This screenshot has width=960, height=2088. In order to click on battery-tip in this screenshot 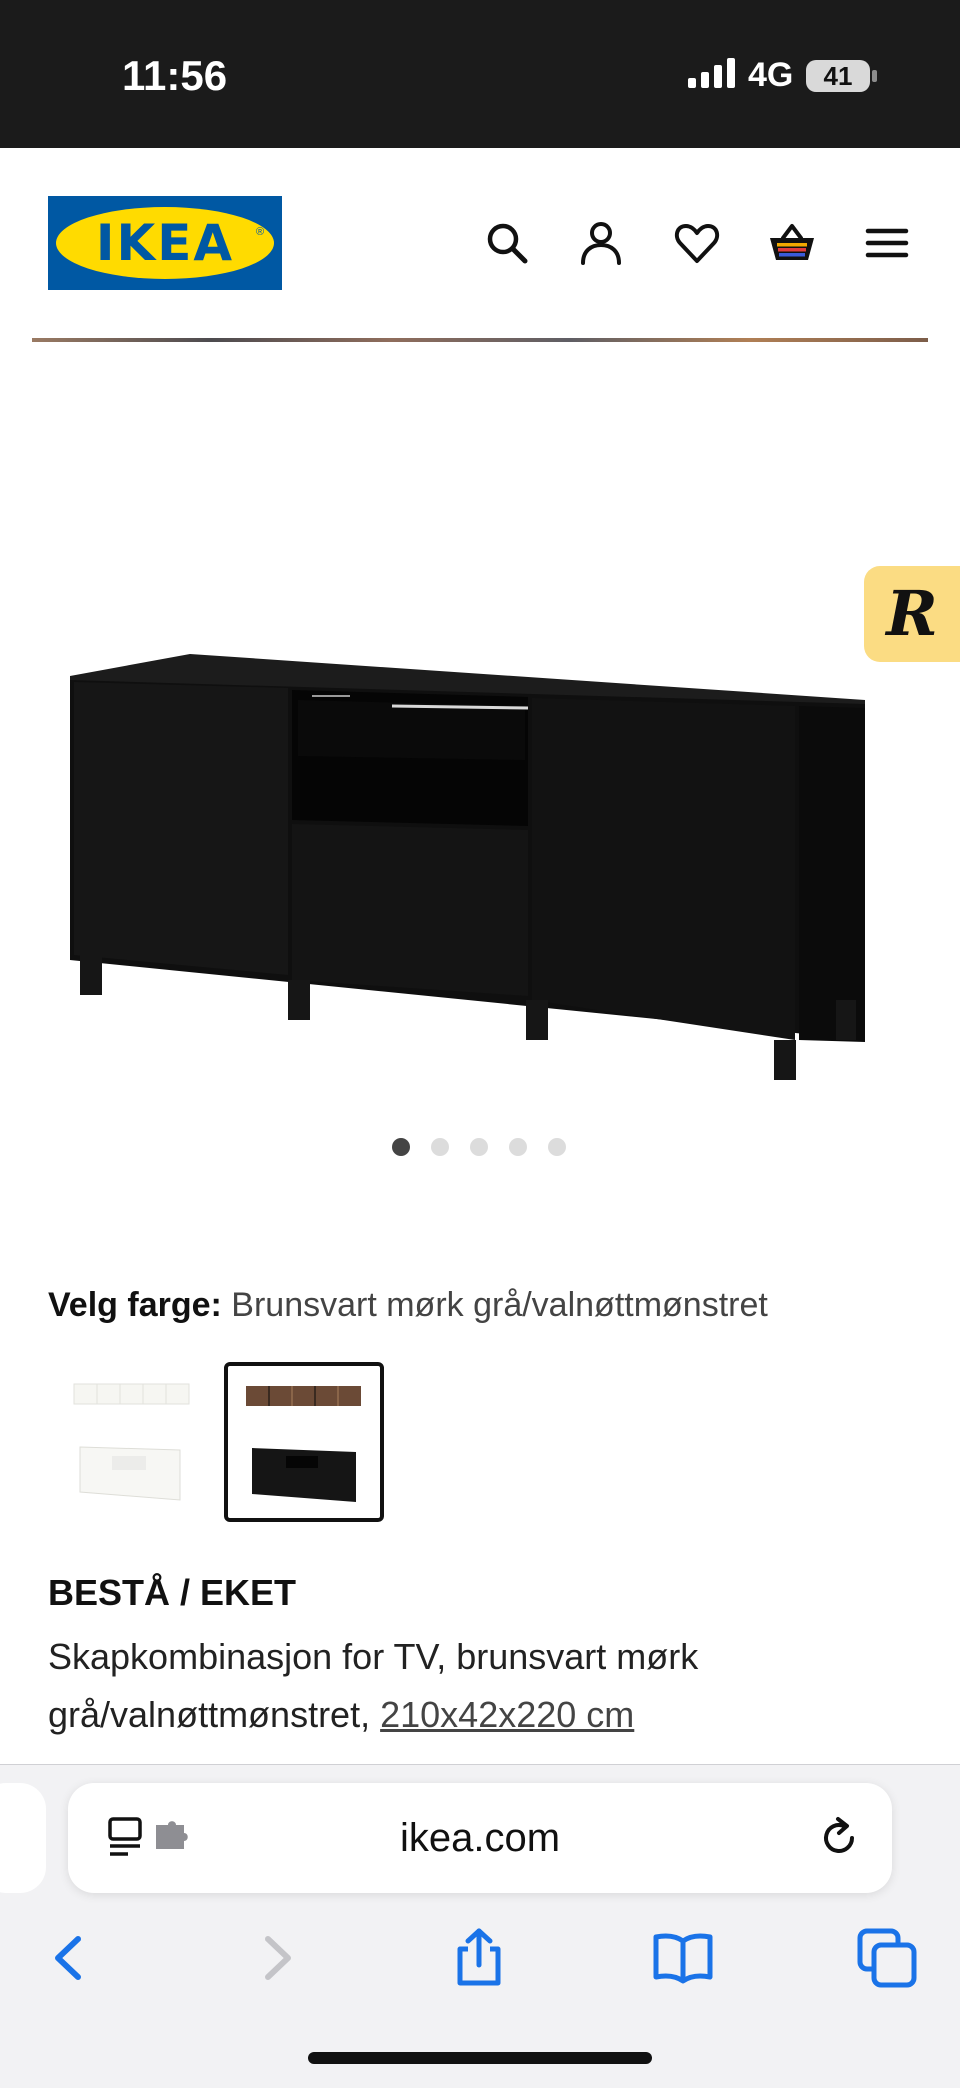, I will do `click(874, 76)`.